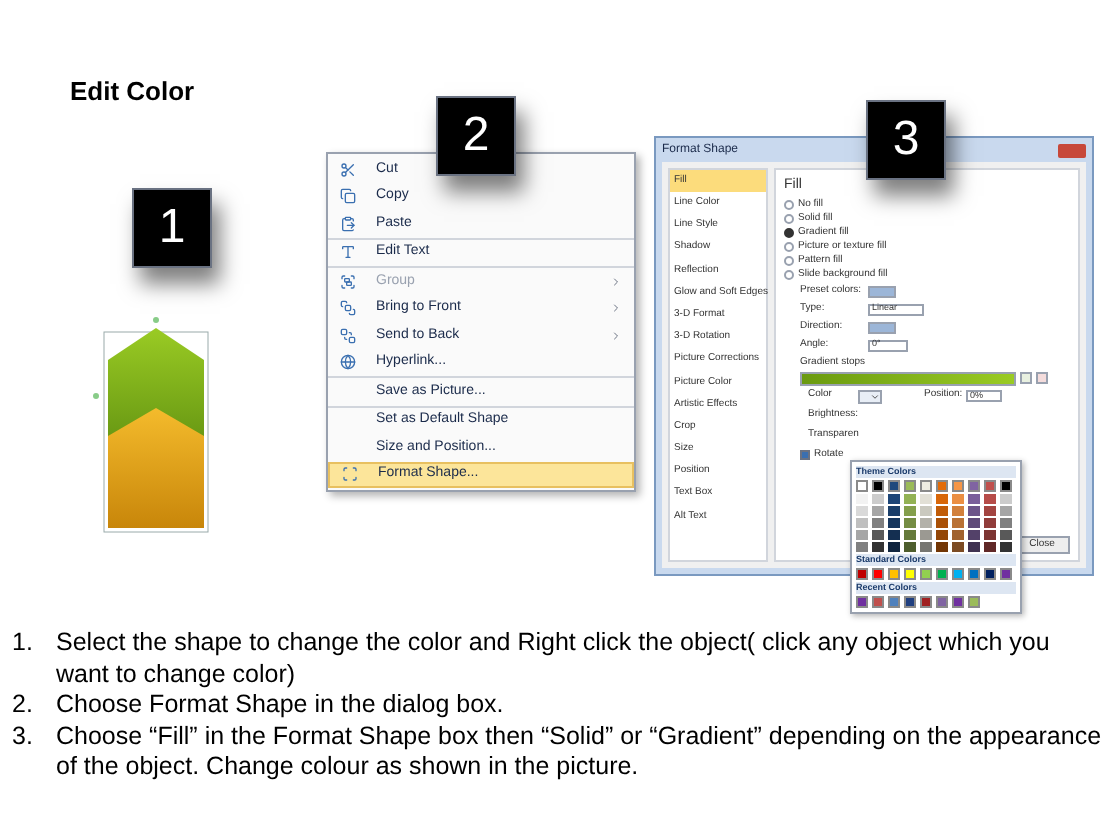 This screenshot has width=1120, height=840. Describe the element at coordinates (1072, 150) in the screenshot. I see `window-close-button` at that location.